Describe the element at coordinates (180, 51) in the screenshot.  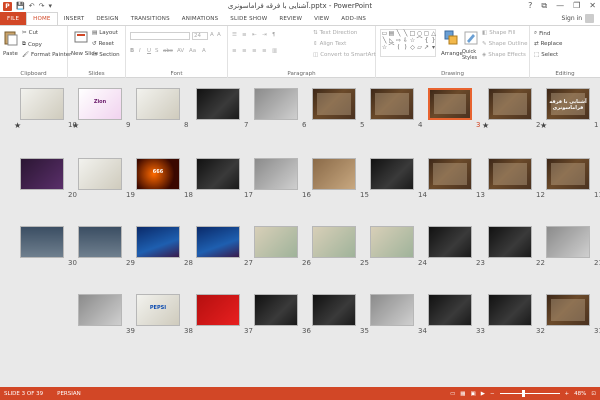
I see `char-spacing-icon: AV` at that location.